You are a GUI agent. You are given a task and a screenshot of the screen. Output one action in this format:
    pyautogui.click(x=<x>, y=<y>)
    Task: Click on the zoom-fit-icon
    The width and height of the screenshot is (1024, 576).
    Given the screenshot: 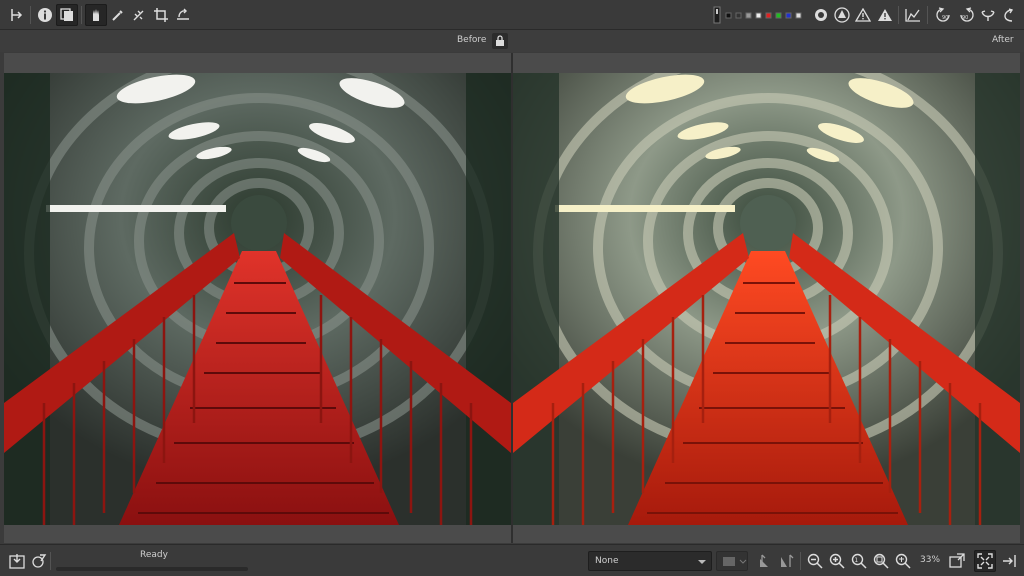 What is the action you would take?
    pyautogui.click(x=881, y=561)
    